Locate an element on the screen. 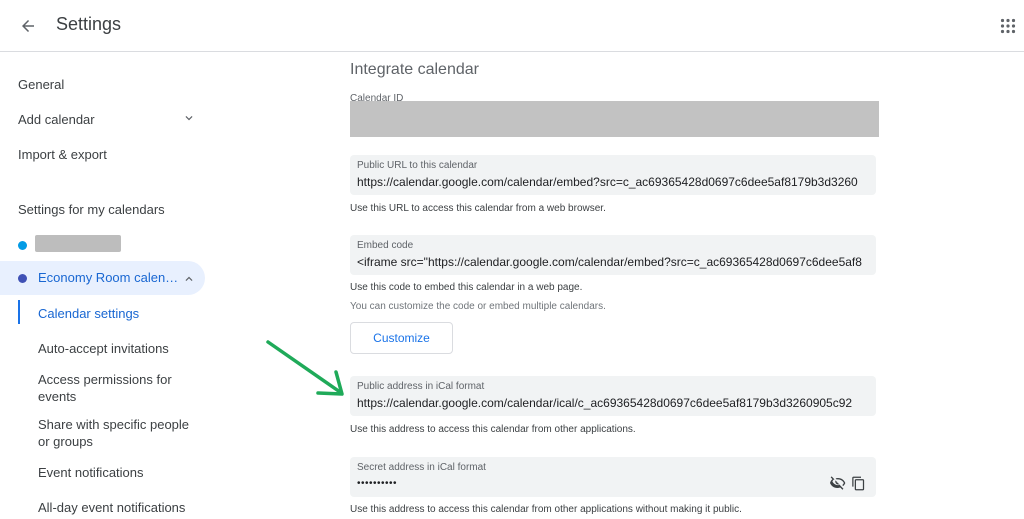 The width and height of the screenshot is (1024, 519). page-title: Settings is located at coordinates (89, 24).